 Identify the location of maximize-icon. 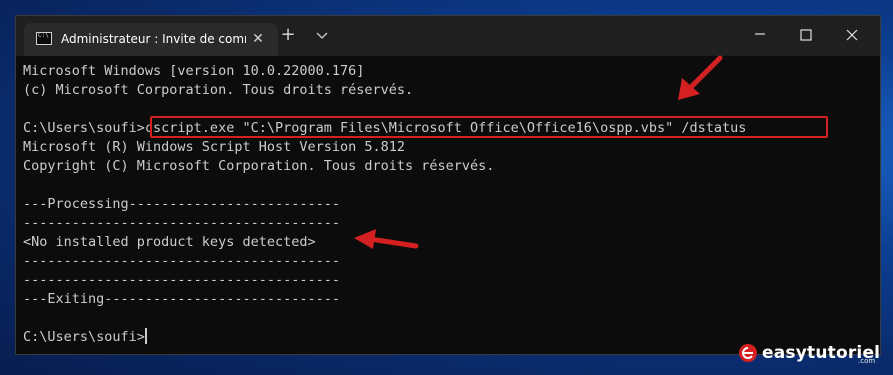
(806, 35).